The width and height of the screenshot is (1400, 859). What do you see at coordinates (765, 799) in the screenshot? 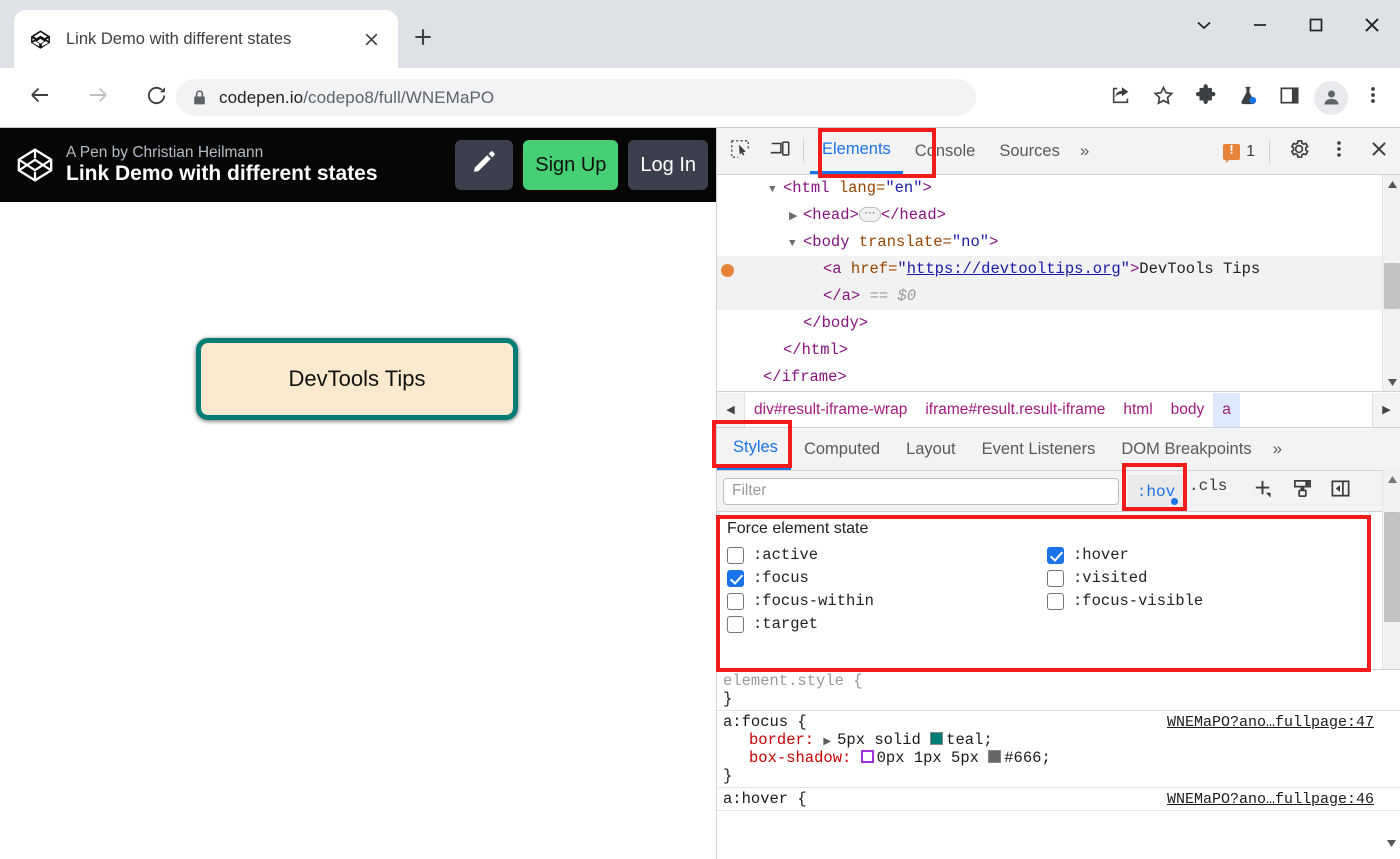
I see `css-selector: a:hover {` at bounding box center [765, 799].